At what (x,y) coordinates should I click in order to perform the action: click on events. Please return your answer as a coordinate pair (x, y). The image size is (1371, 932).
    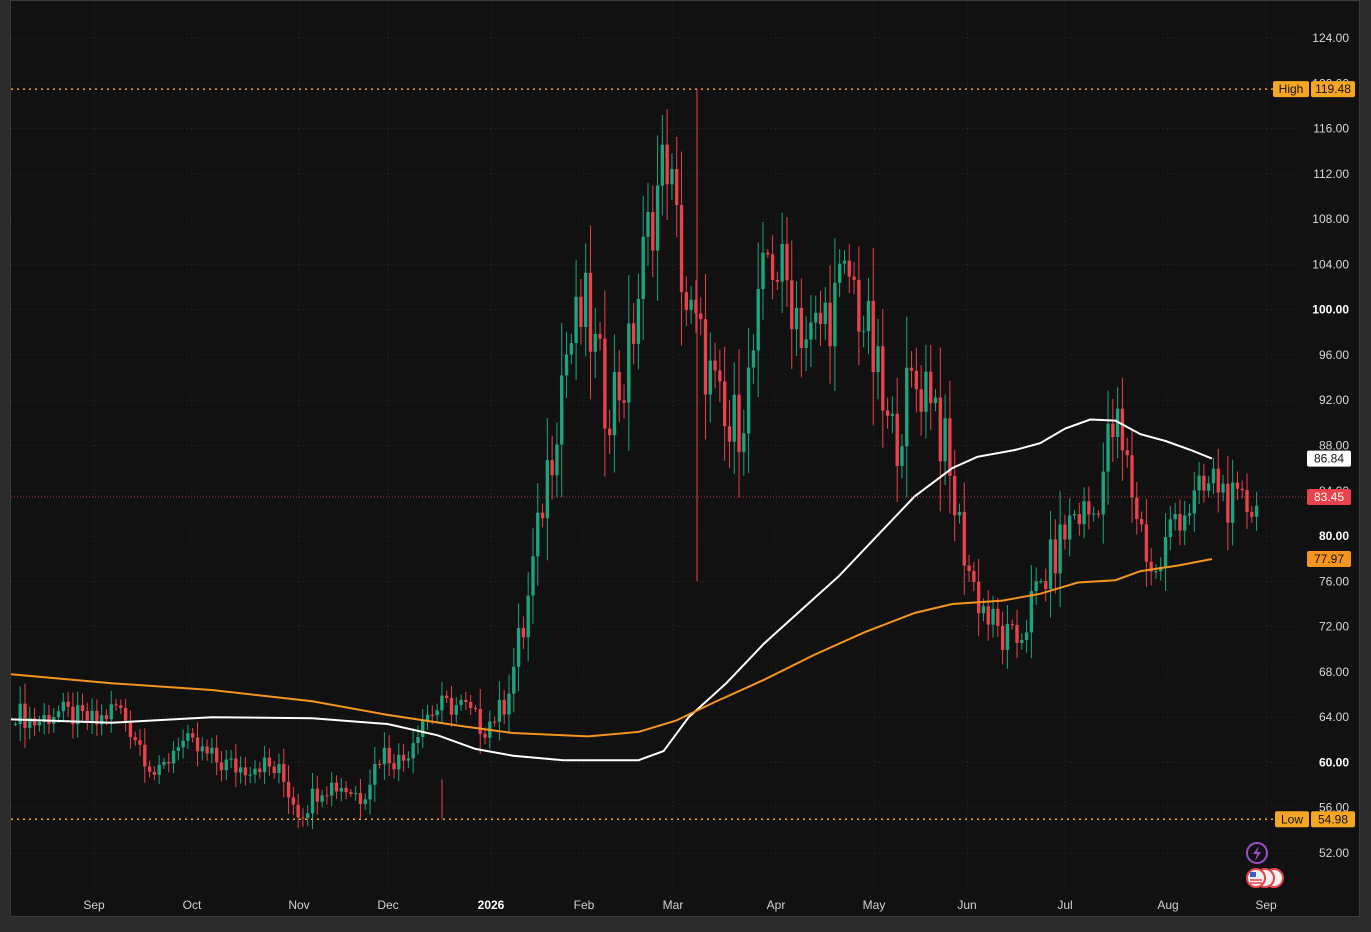
    Looking at the image, I should click on (1265, 865).